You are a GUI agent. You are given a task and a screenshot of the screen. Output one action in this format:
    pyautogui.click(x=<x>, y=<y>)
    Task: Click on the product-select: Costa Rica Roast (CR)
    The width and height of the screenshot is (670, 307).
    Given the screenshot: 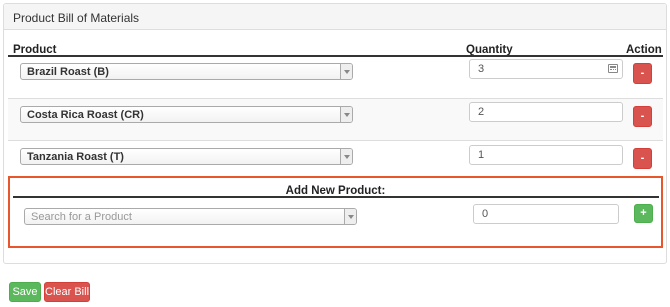 What is the action you would take?
    pyautogui.click(x=186, y=114)
    